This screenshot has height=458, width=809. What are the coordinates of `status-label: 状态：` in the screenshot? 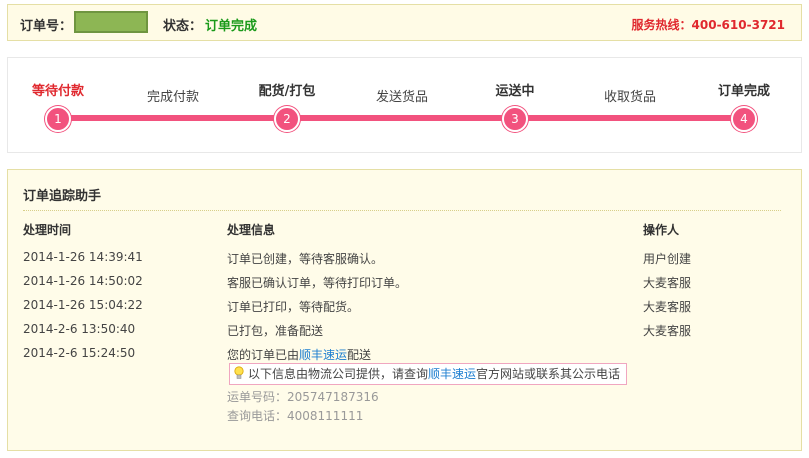 It's located at (183, 26).